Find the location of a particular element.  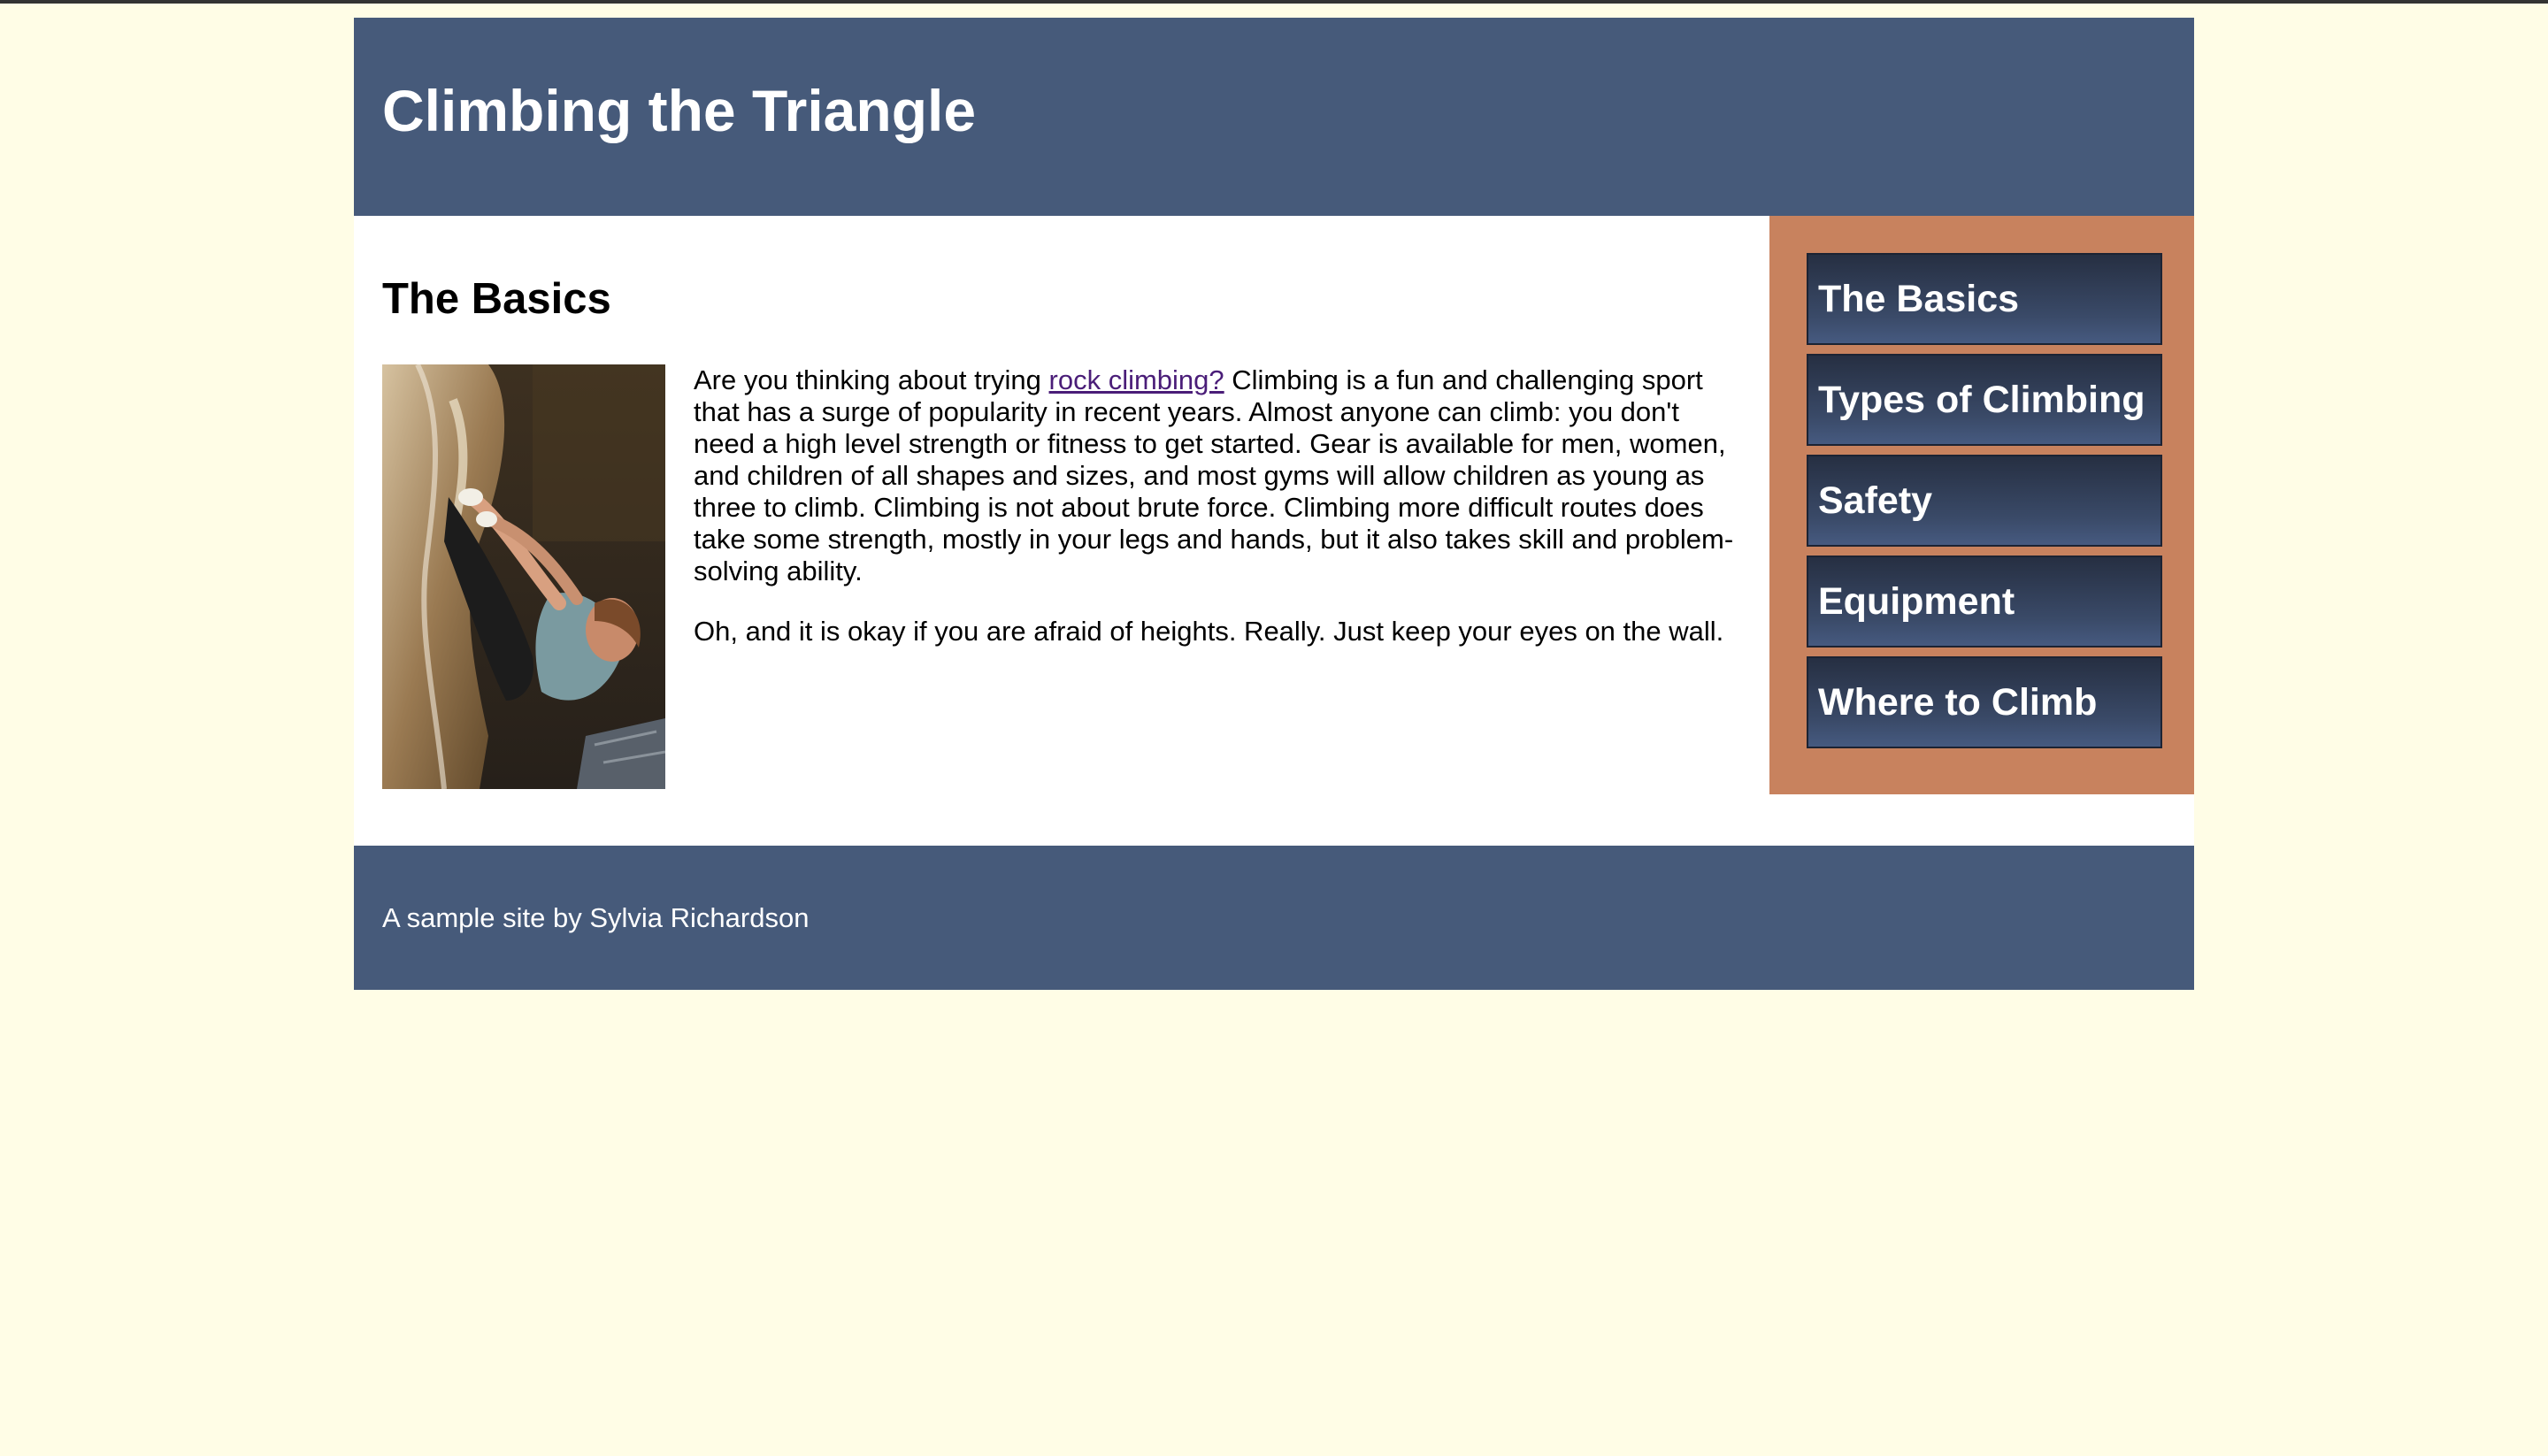

nav-item-equipment: Equipment is located at coordinates (1985, 602).